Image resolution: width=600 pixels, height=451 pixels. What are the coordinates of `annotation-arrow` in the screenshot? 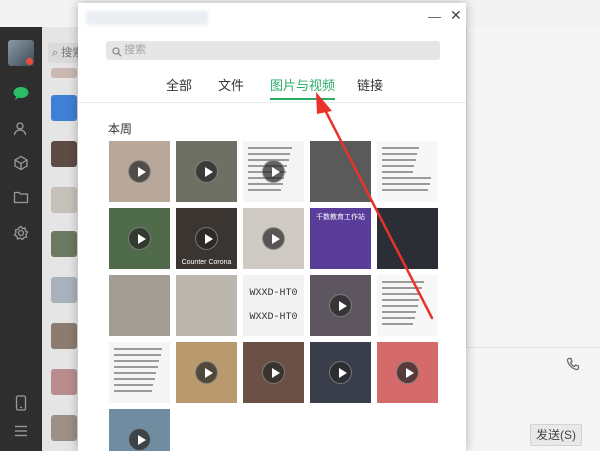 It's located at (375, 206).